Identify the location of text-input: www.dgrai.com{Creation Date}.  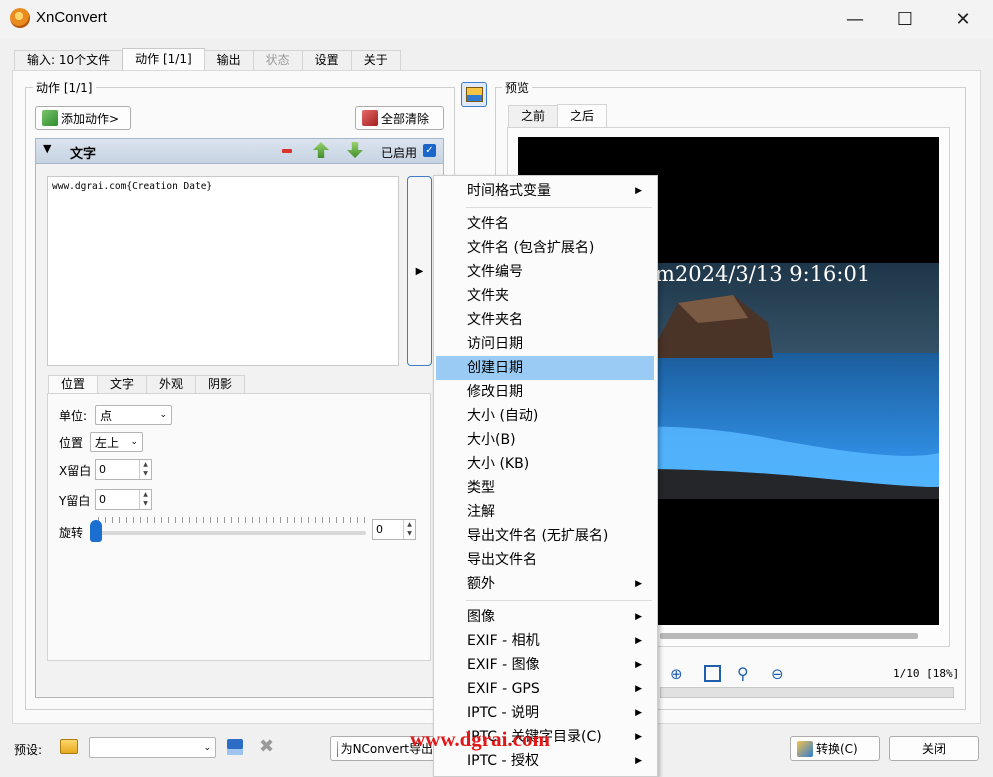
(223, 271).